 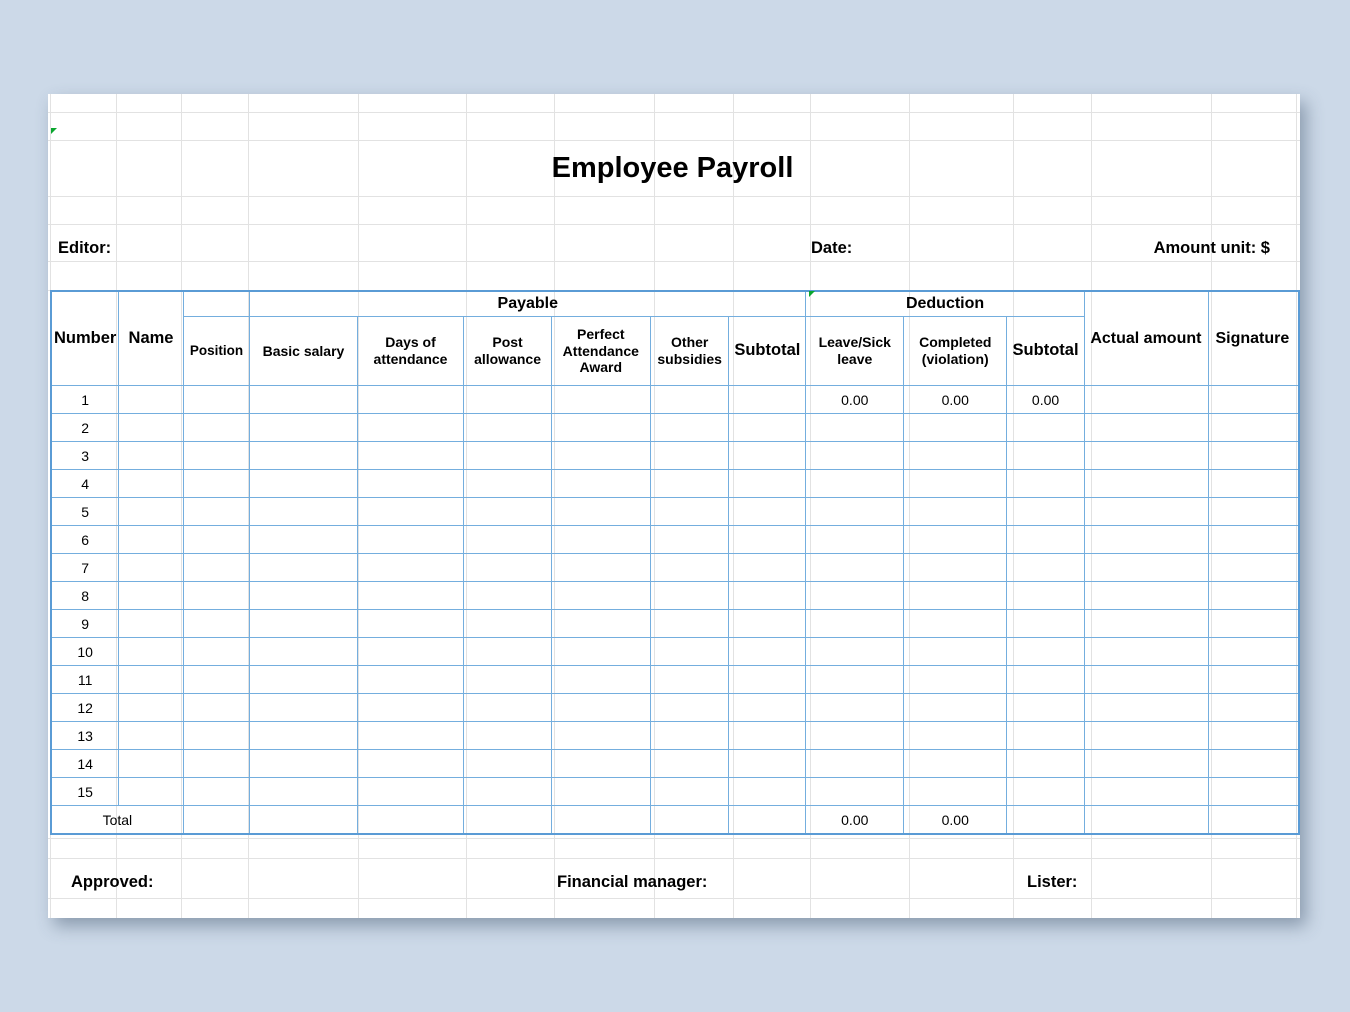 I want to click on total-position, so click(x=216, y=820).